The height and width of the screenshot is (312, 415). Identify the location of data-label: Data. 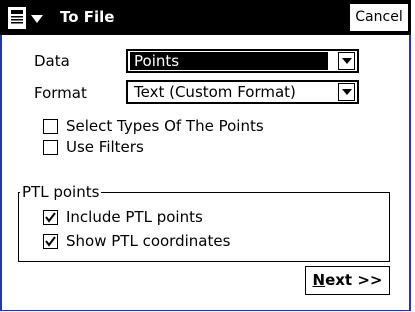
(52, 61).